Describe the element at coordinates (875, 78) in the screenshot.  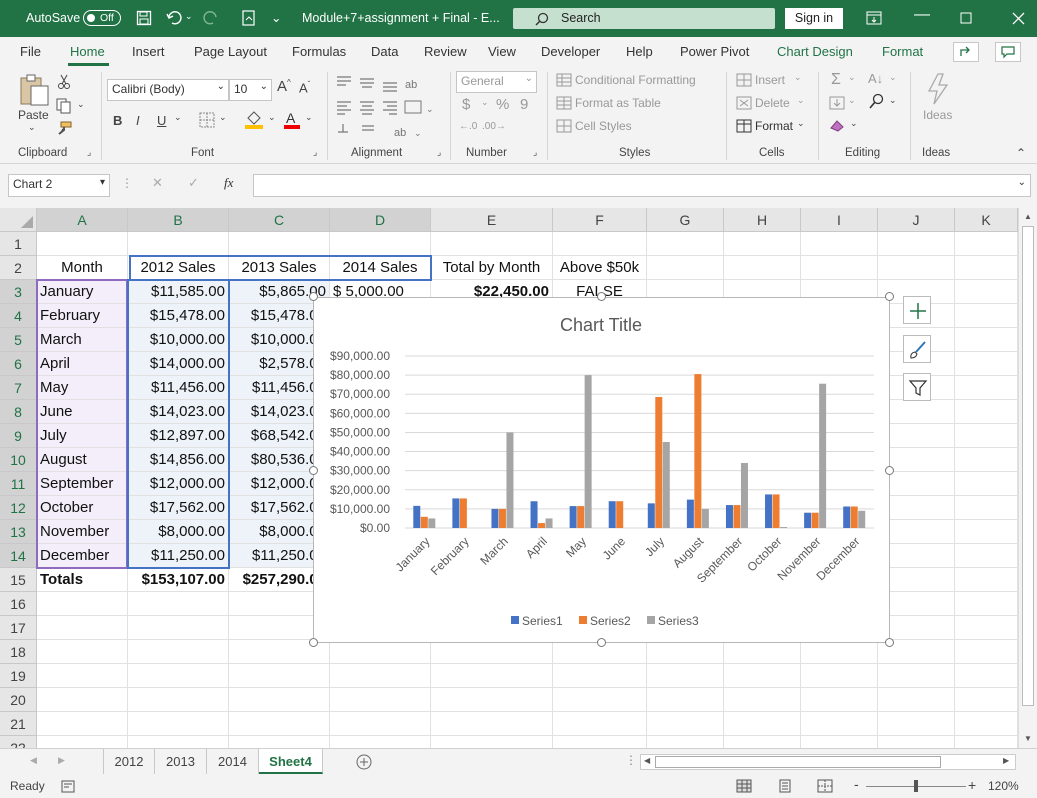
I see `sort-filter-icon: A↓` at that location.